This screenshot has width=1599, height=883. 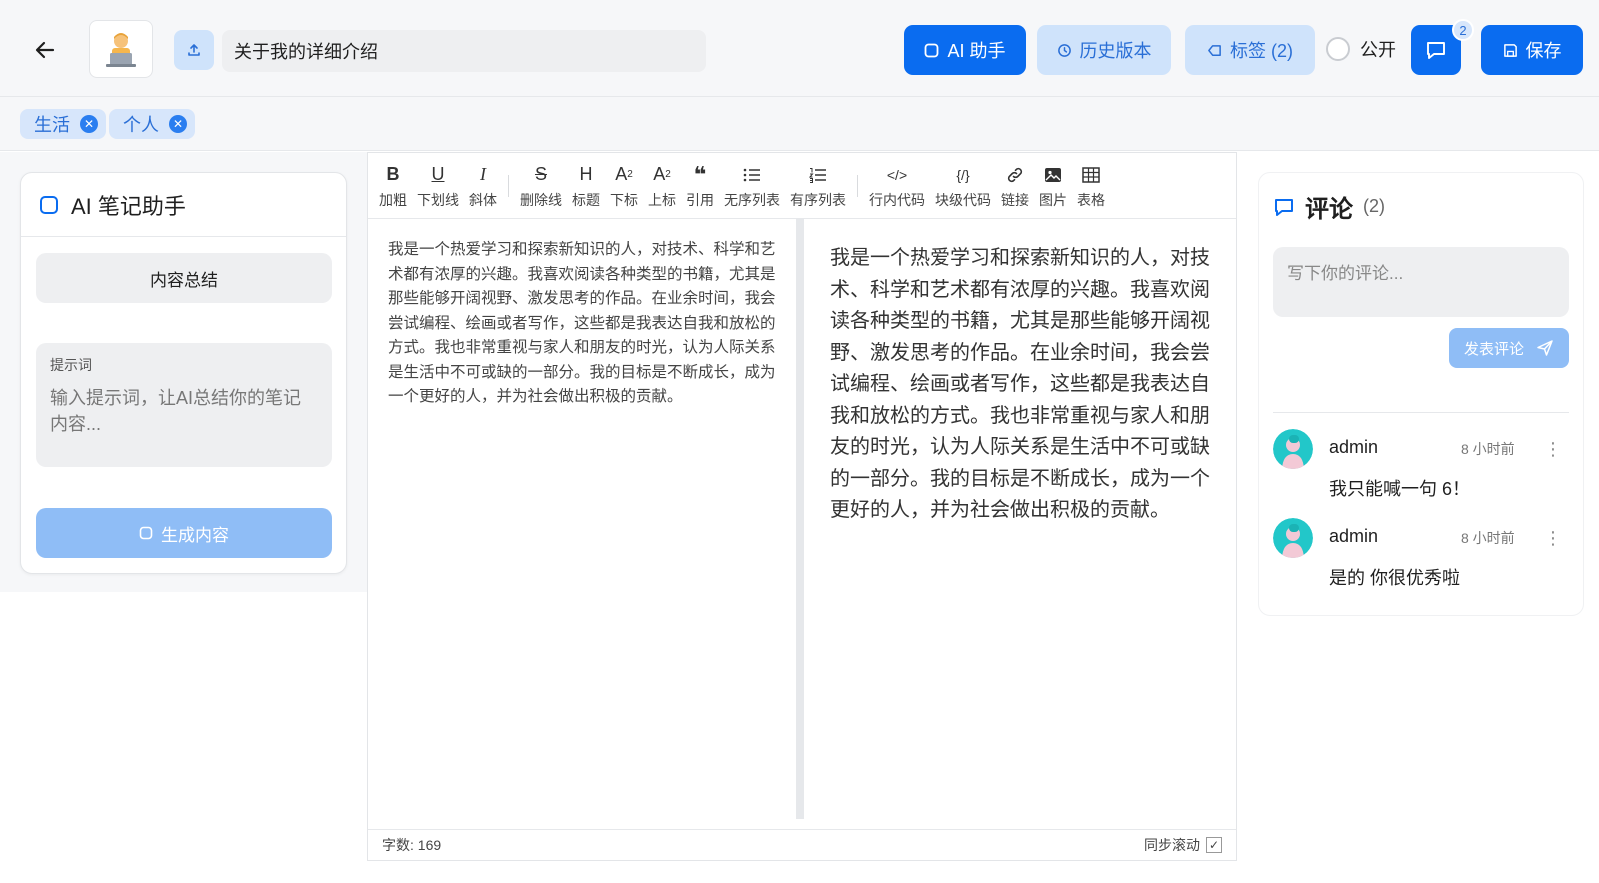 What do you see at coordinates (195, 535) in the screenshot?
I see `generate-content-label: 生成内容` at bounding box center [195, 535].